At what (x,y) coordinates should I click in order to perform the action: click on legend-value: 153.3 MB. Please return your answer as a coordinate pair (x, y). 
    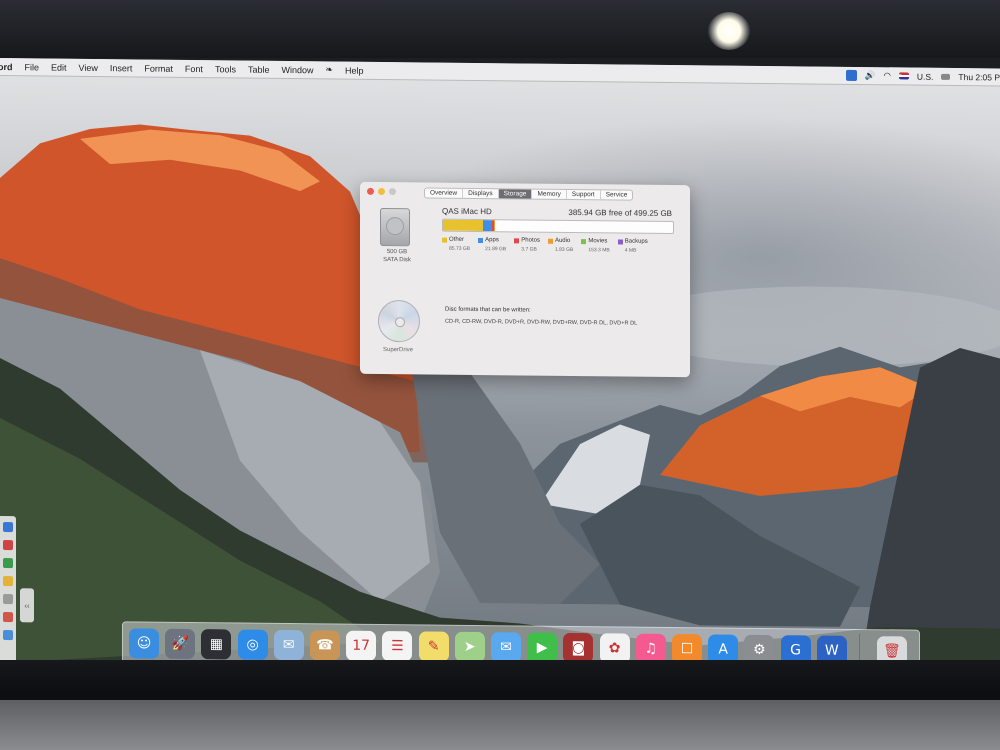
    Looking at the image, I should click on (599, 250).